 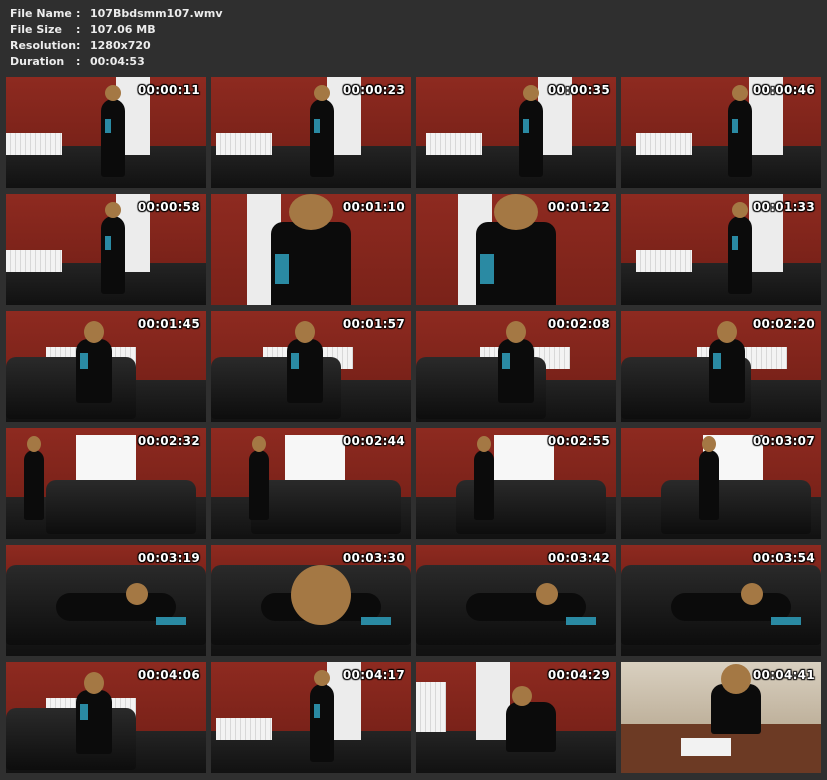 What do you see at coordinates (578, 207) in the screenshot?
I see `thumbnail-timestamp: 00:01:22` at bounding box center [578, 207].